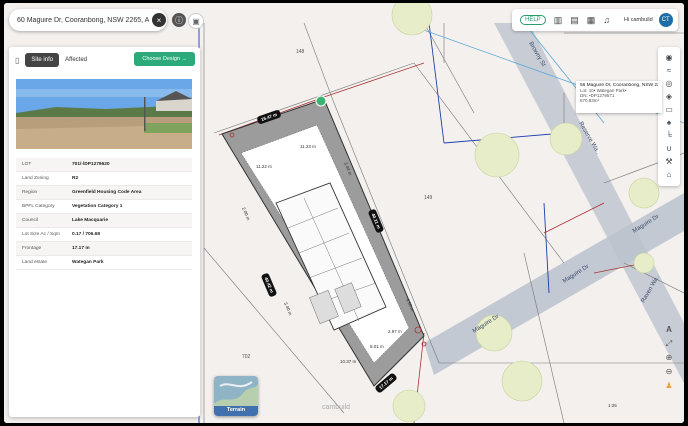 The width and height of the screenshot is (688, 426). What do you see at coordinates (27, 164) in the screenshot?
I see `row-label: LOT` at bounding box center [27, 164].